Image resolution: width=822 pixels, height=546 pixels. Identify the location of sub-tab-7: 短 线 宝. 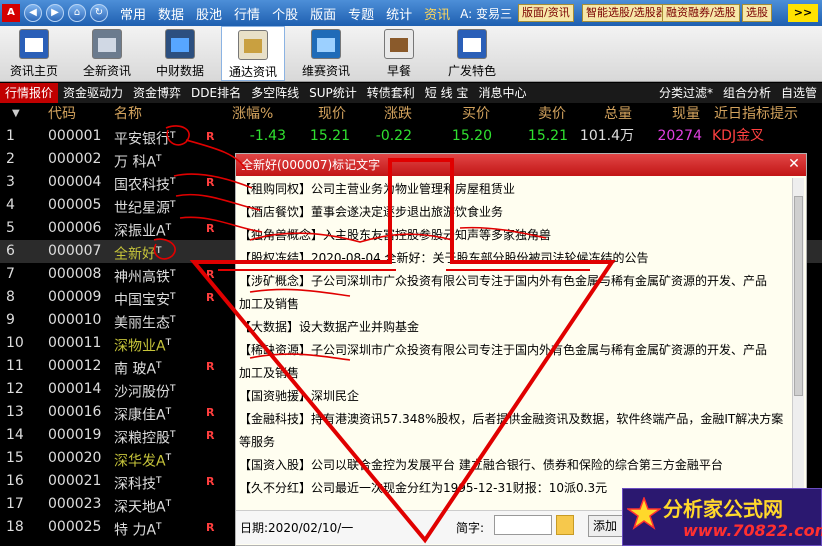
(447, 93).